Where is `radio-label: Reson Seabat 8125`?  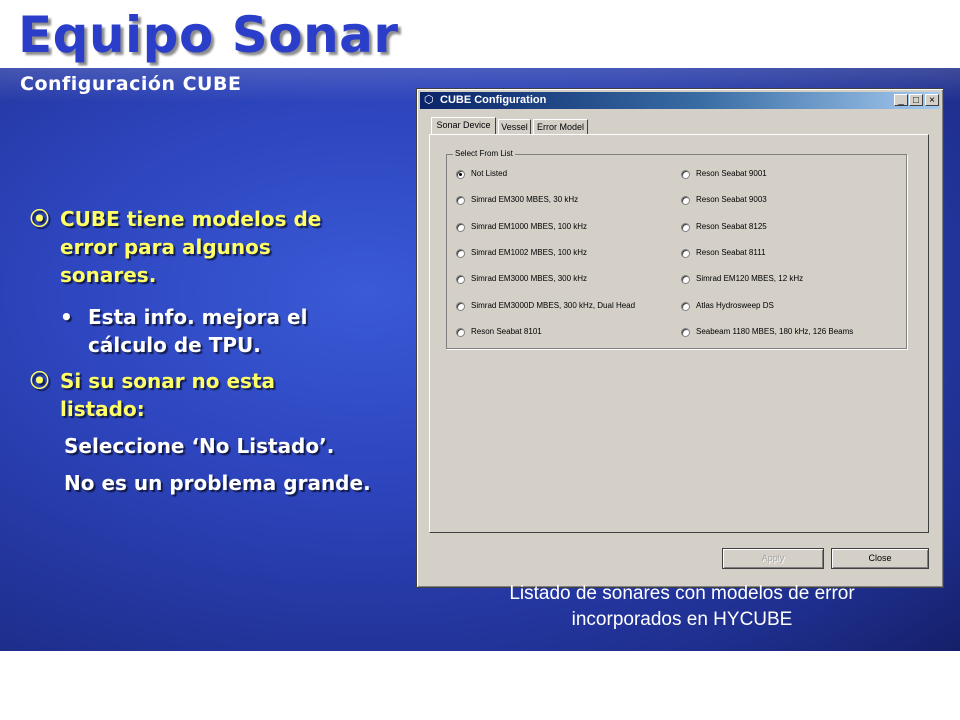
radio-label: Reson Seabat 8125 is located at coordinates (731, 226).